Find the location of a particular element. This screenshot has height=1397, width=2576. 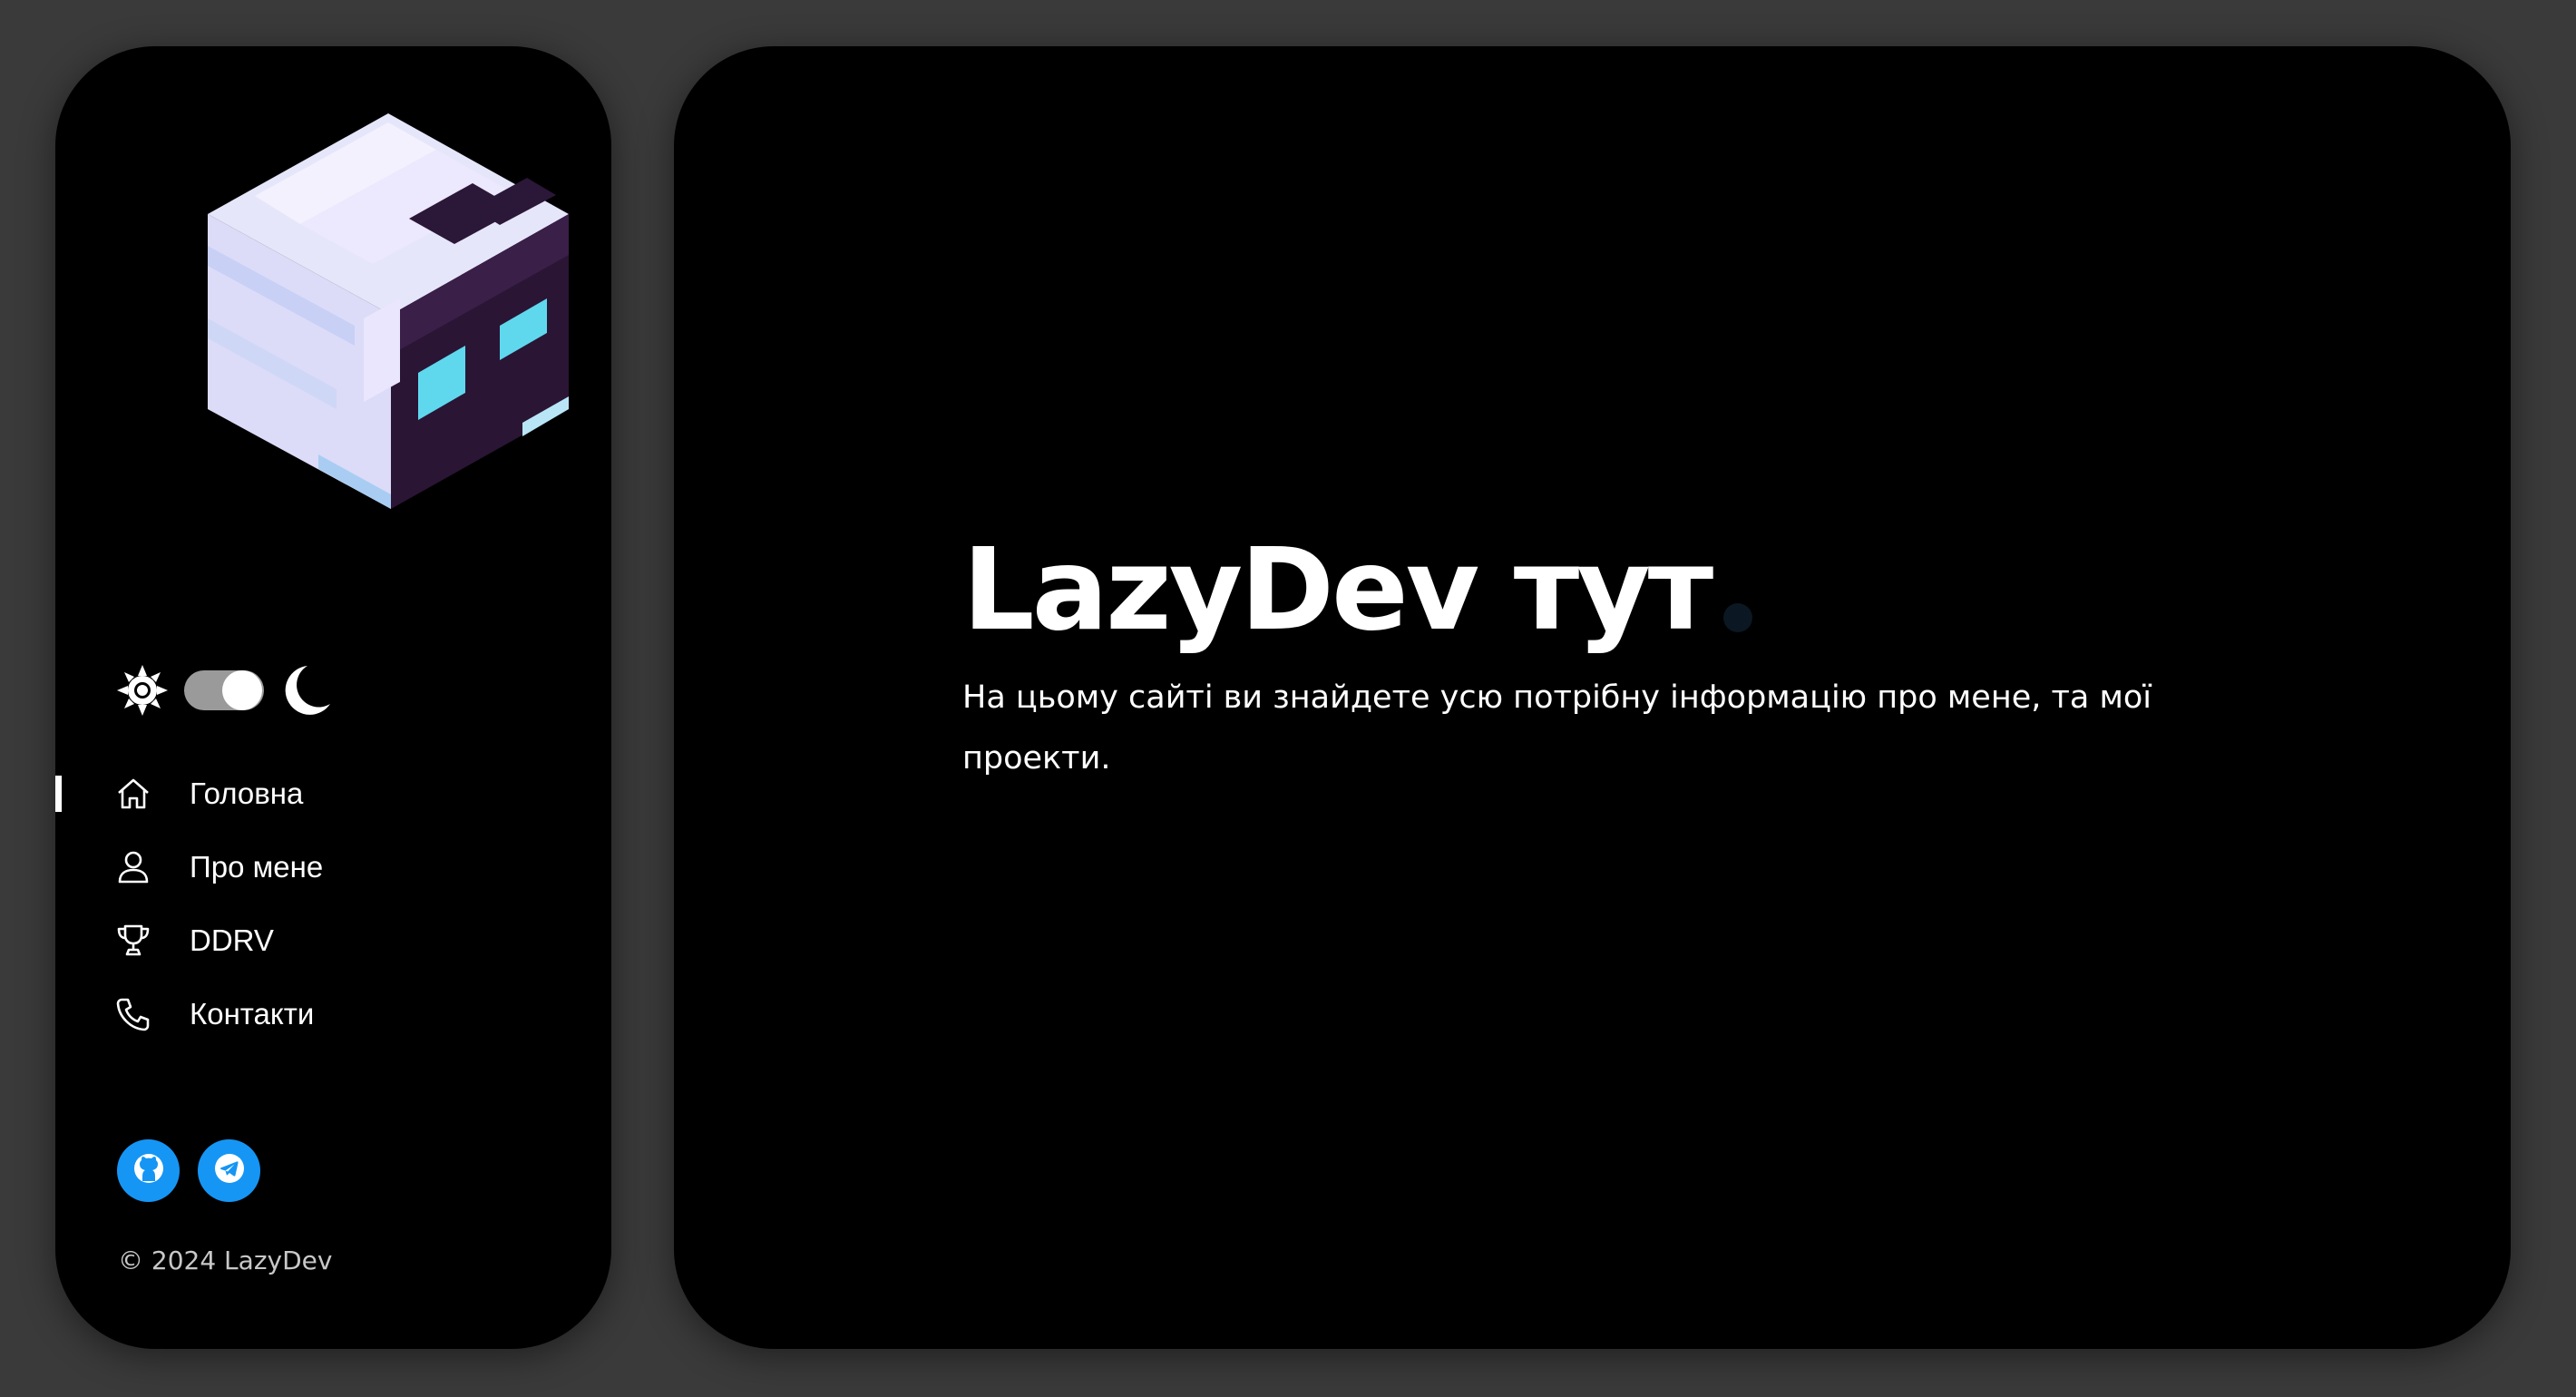

hero-title-text: LazyDev тут is located at coordinates (1337, 590).